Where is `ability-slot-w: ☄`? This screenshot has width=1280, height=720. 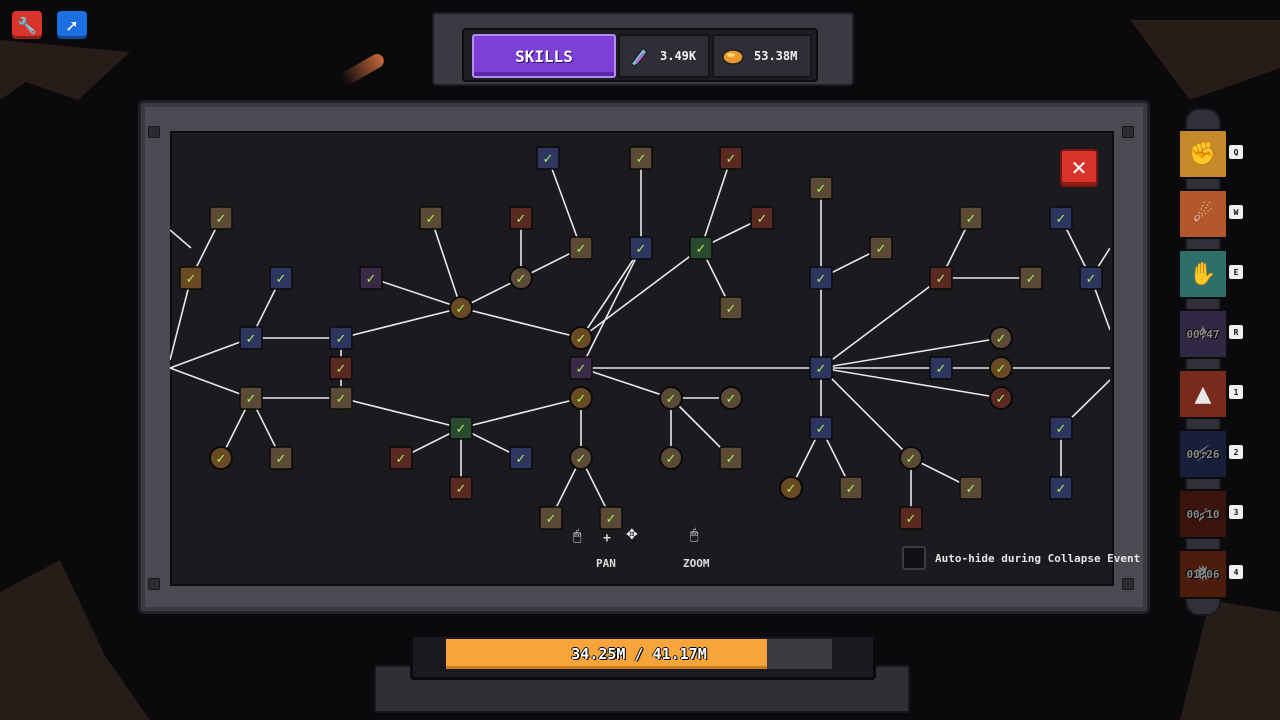 ability-slot-w: ☄ is located at coordinates (1203, 214).